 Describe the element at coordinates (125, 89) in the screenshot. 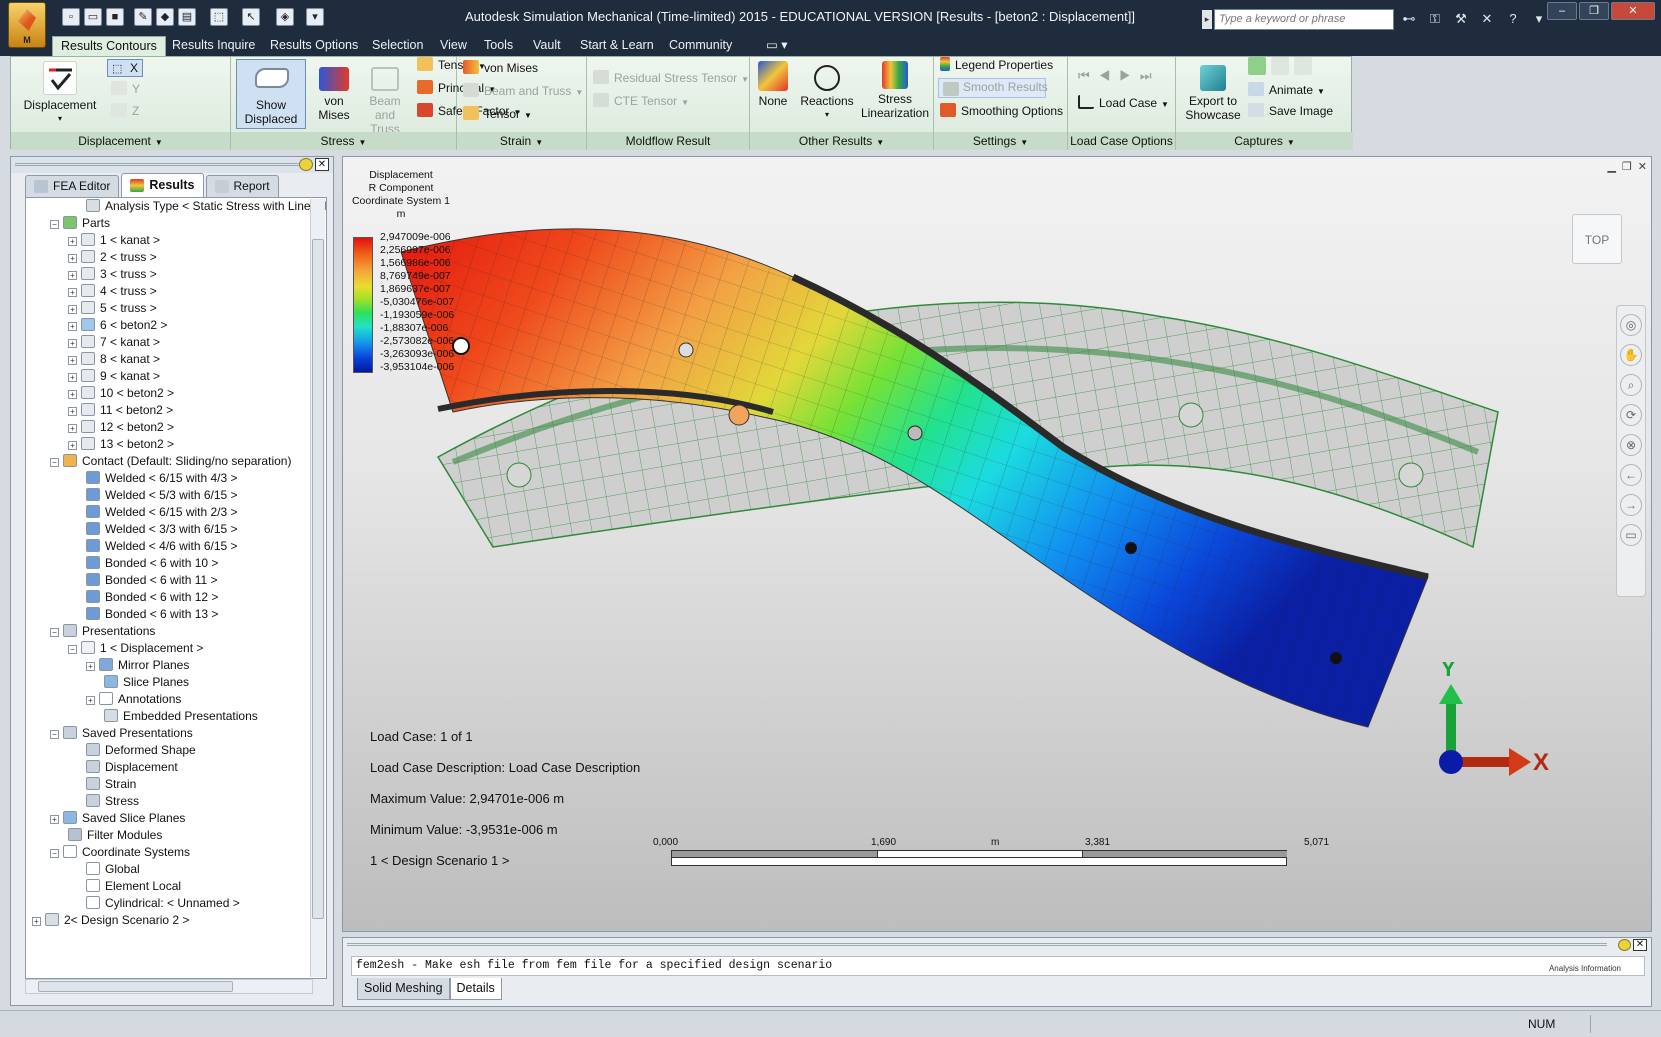

I see `axis-y-button: Y` at that location.